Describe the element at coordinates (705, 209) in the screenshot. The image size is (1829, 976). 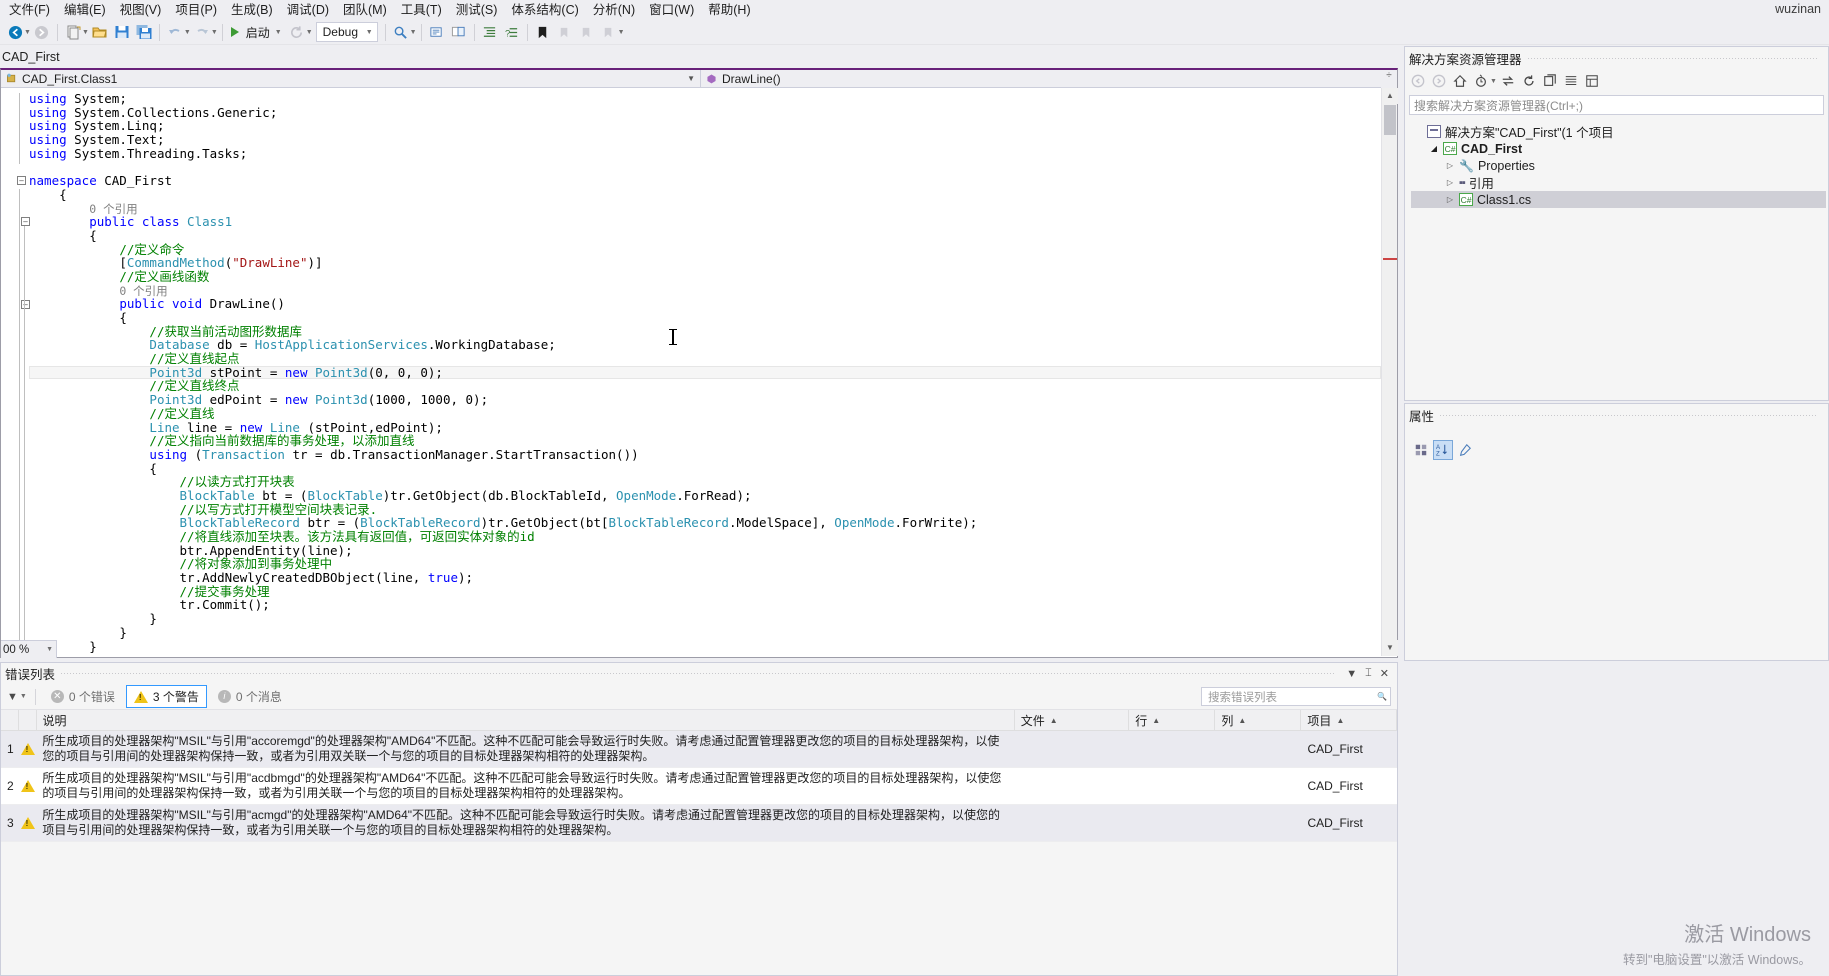
I see `code-line: 0 个引用` at that location.